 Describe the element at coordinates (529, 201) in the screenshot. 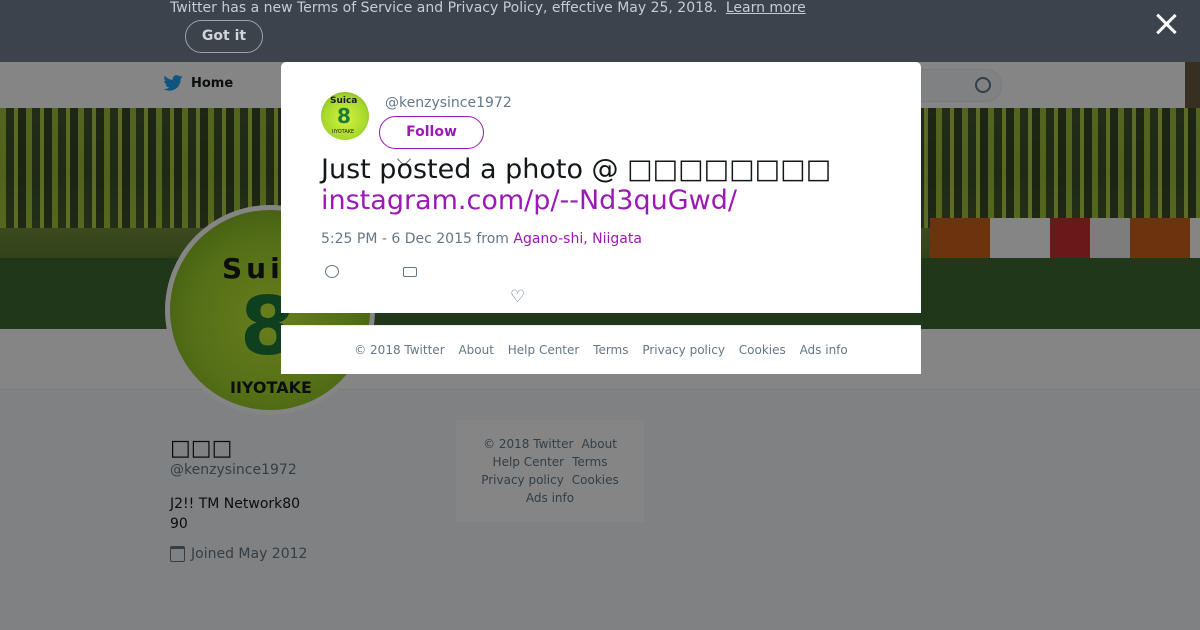

I see `tweet-link: instagram.com/p/--Nd3quGwd/` at that location.